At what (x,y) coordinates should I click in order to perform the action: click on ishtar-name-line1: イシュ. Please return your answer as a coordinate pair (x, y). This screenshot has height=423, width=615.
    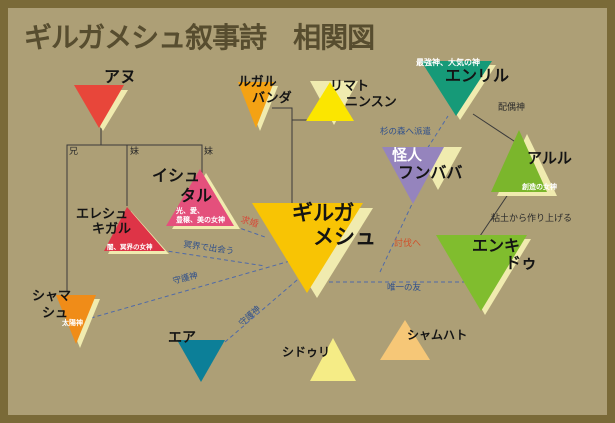
    Looking at the image, I should click on (176, 175).